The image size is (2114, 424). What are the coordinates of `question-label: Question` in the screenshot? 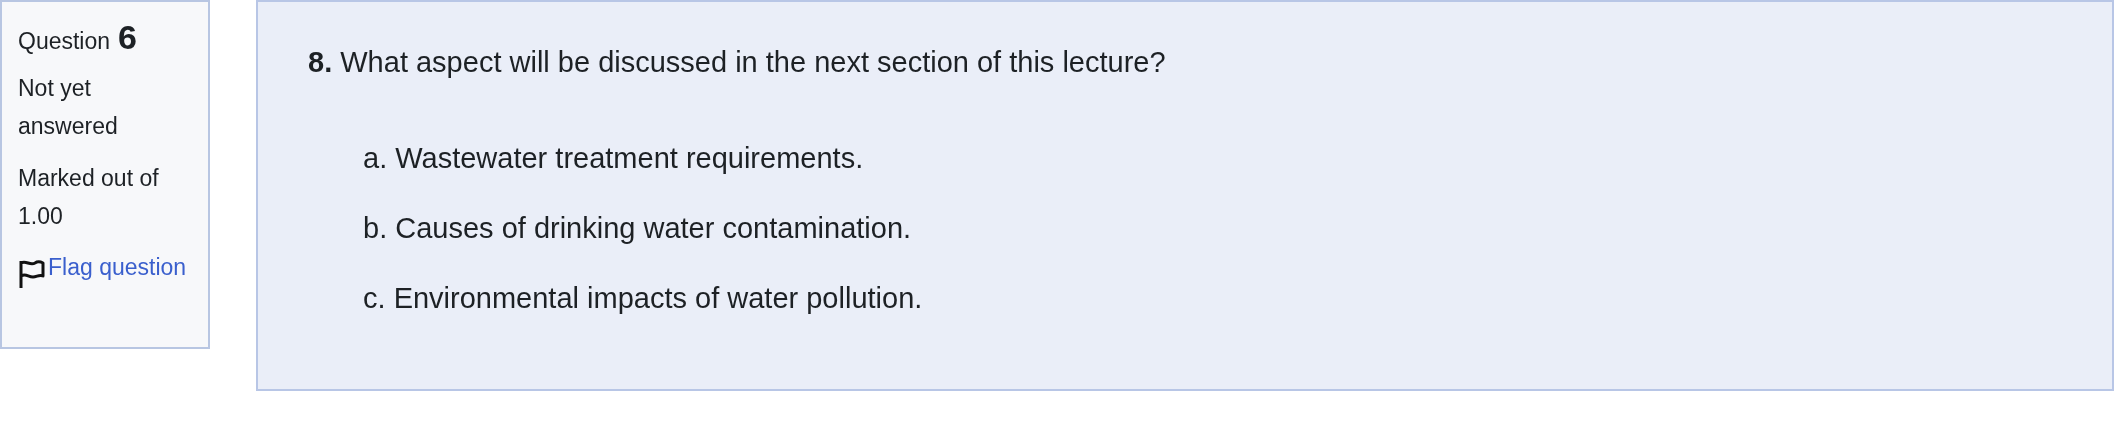 It's located at (64, 41).